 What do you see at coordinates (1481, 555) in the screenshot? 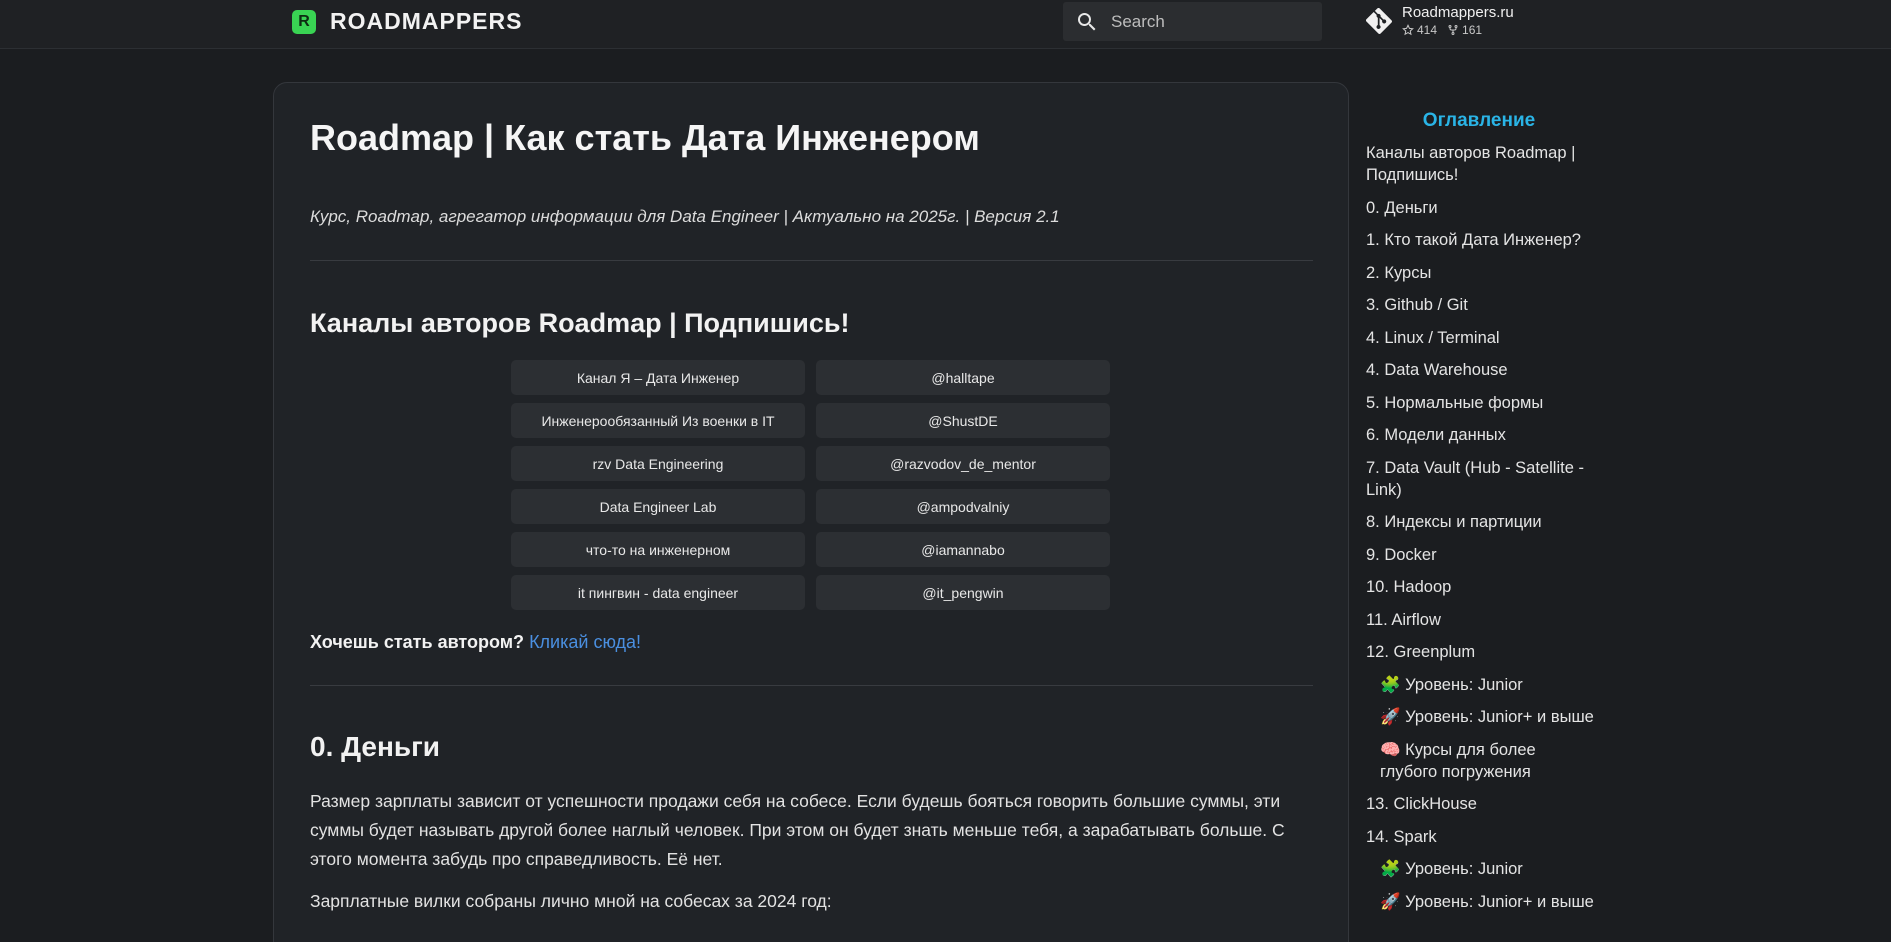
I see `toc-item: 9. Docker` at bounding box center [1481, 555].